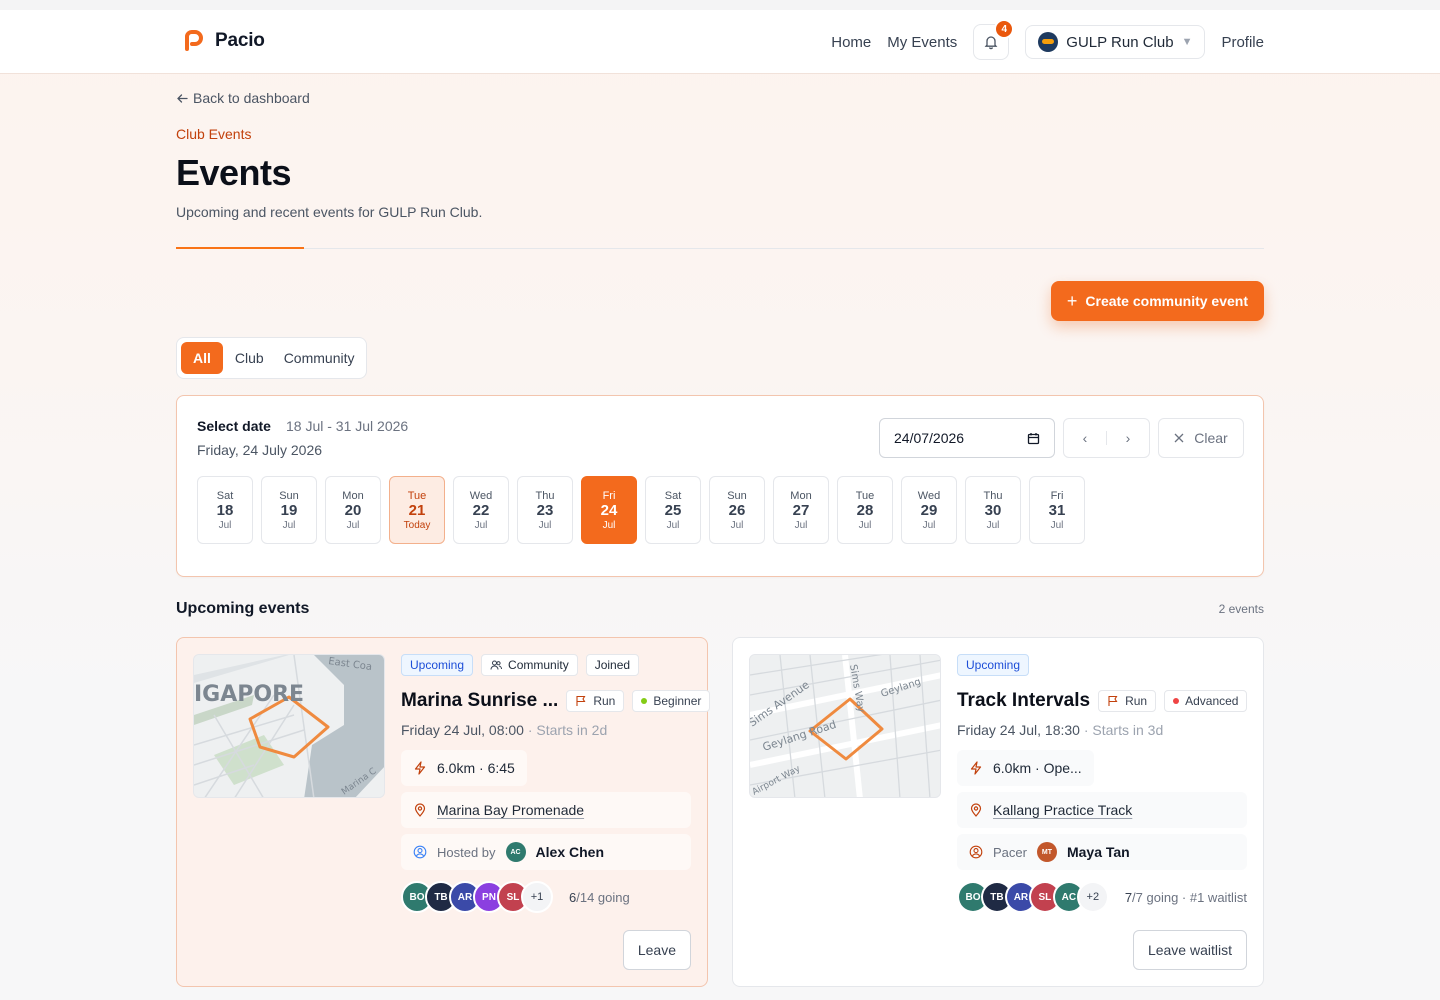  I want to click on notifications-count-badge: 4, so click(1004, 29).